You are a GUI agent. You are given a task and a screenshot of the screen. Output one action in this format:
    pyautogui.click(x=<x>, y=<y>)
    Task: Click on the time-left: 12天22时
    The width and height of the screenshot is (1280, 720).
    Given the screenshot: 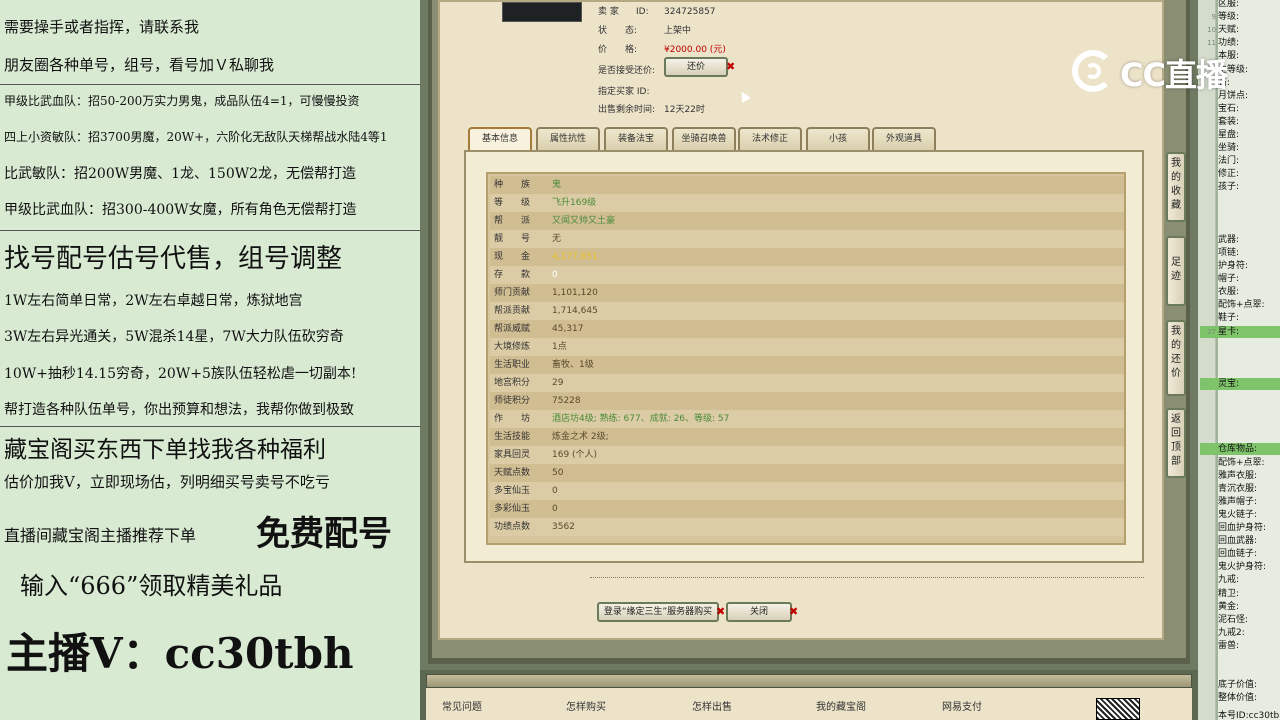 What is the action you would take?
    pyautogui.click(x=684, y=110)
    